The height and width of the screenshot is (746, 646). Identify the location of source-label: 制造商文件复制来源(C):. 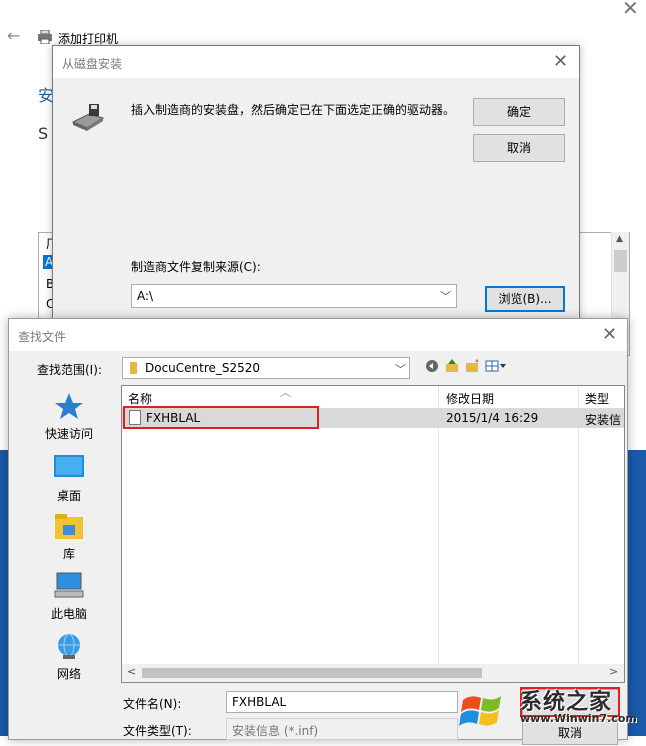
(196, 267).